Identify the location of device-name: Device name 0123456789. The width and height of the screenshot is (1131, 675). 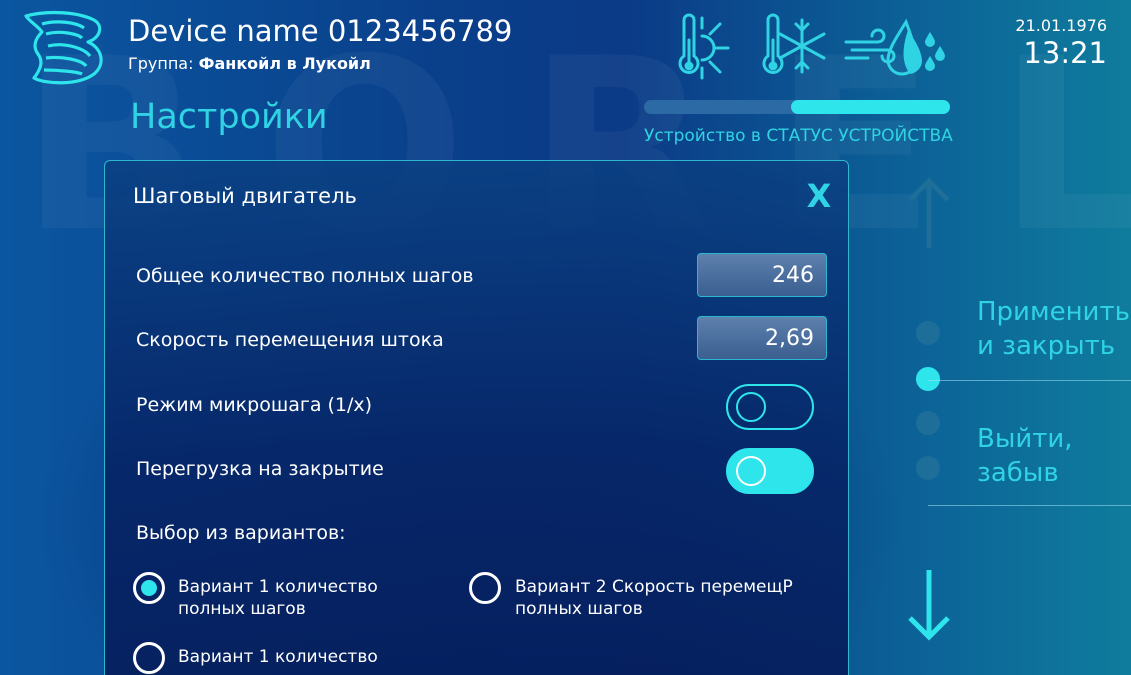
(320, 31).